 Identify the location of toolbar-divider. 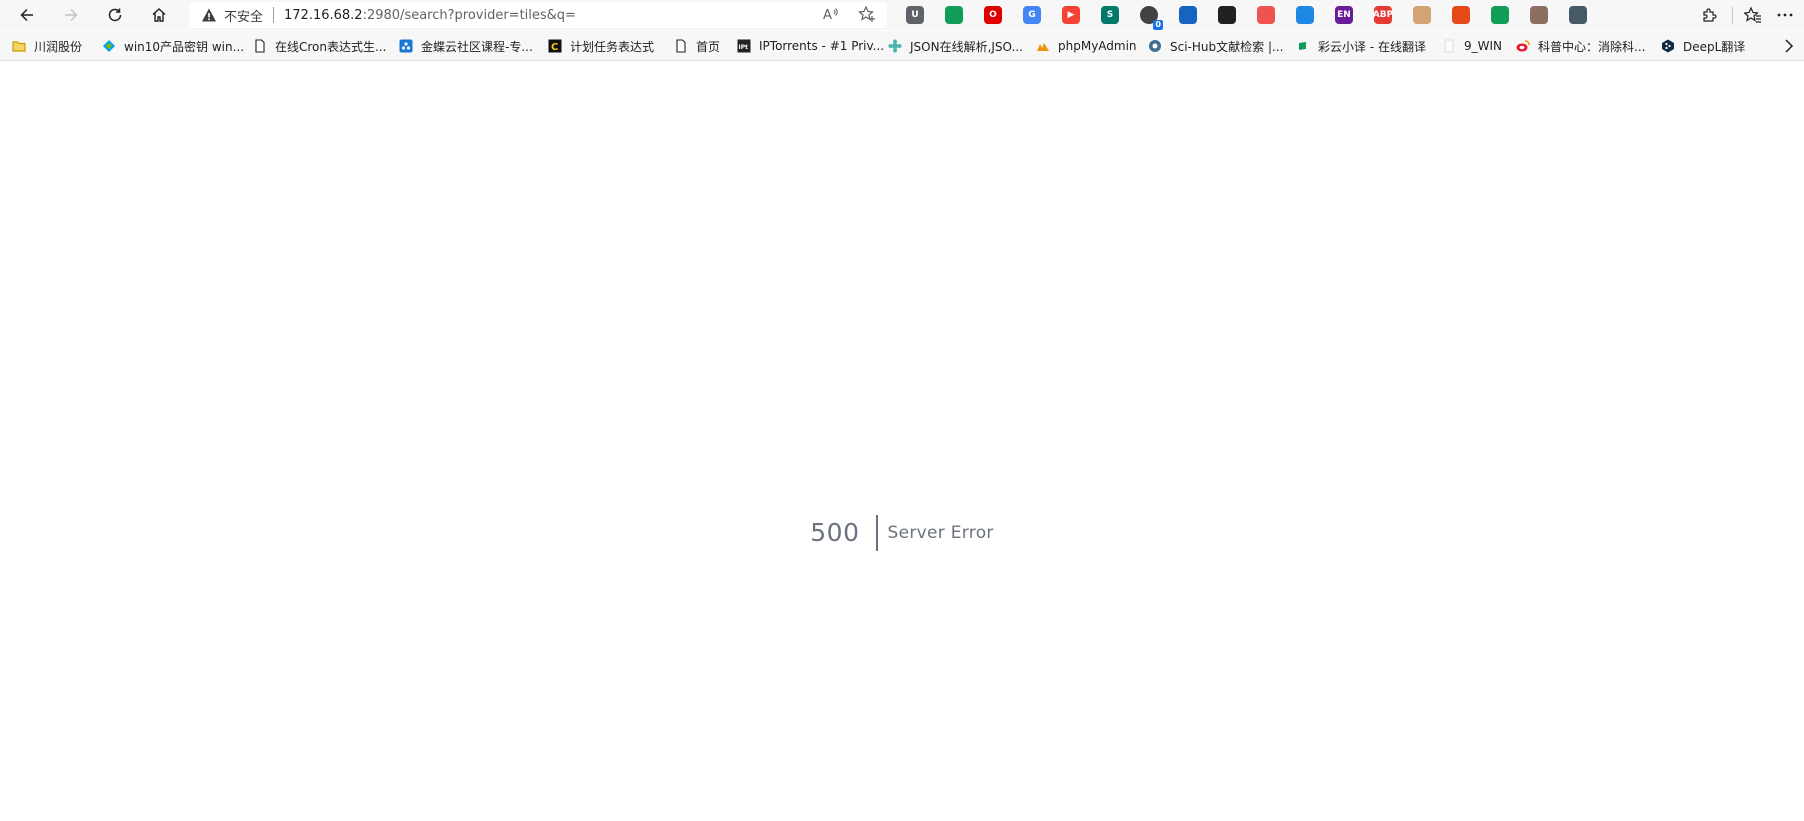
(1732, 15).